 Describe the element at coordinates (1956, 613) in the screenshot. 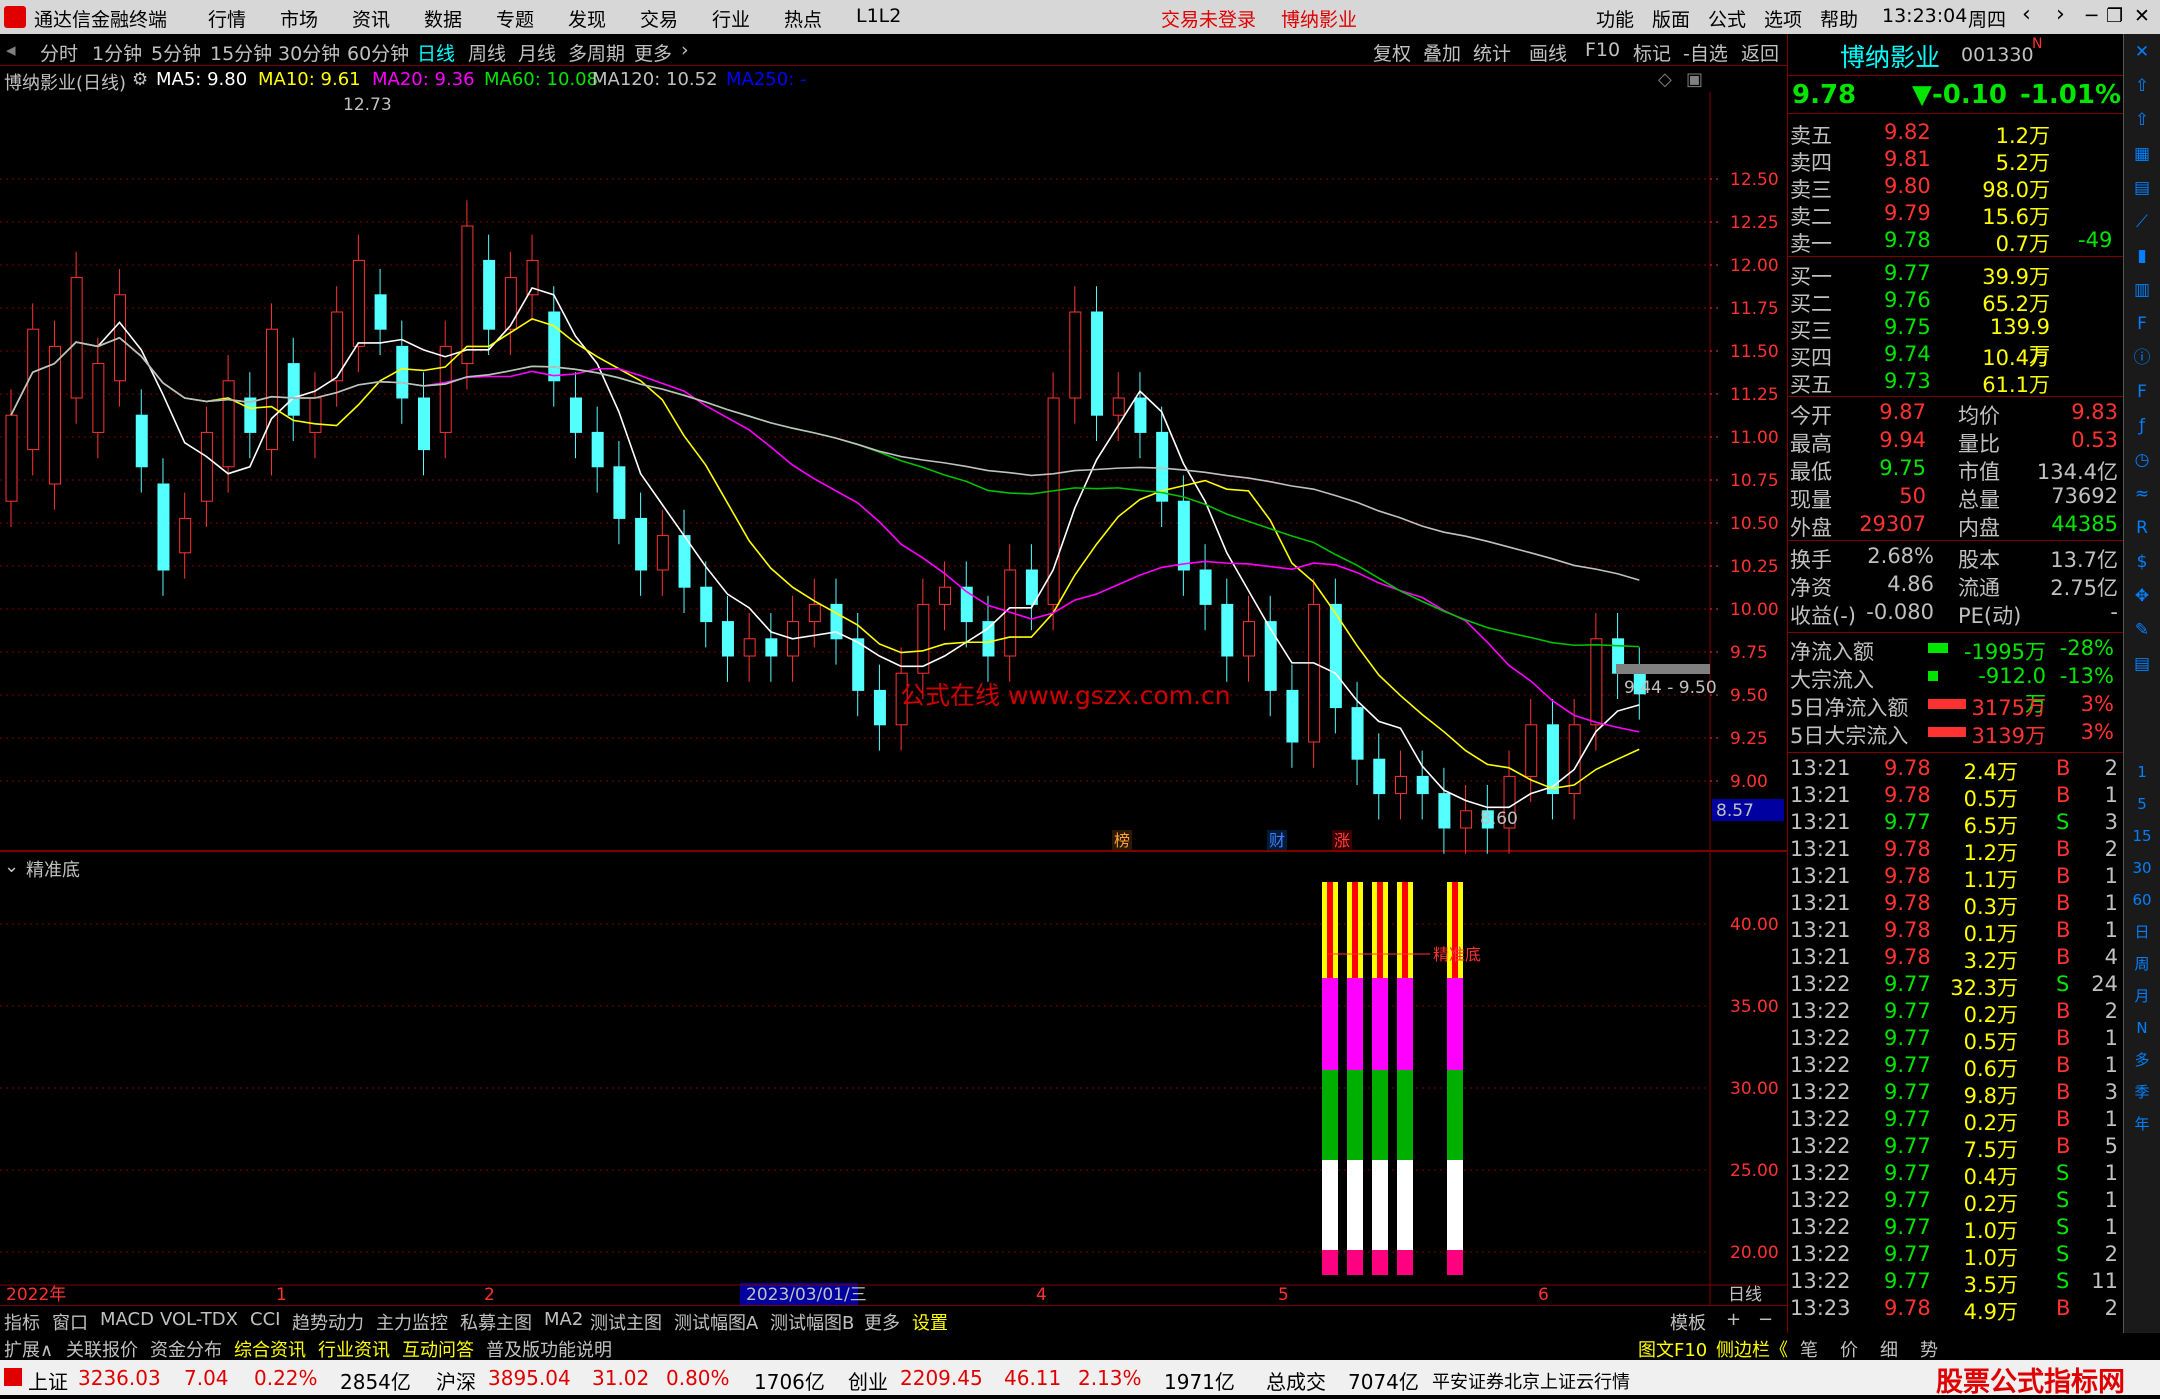

I see `stat2-row: 收益(-) -0.080 PE(动) -` at that location.